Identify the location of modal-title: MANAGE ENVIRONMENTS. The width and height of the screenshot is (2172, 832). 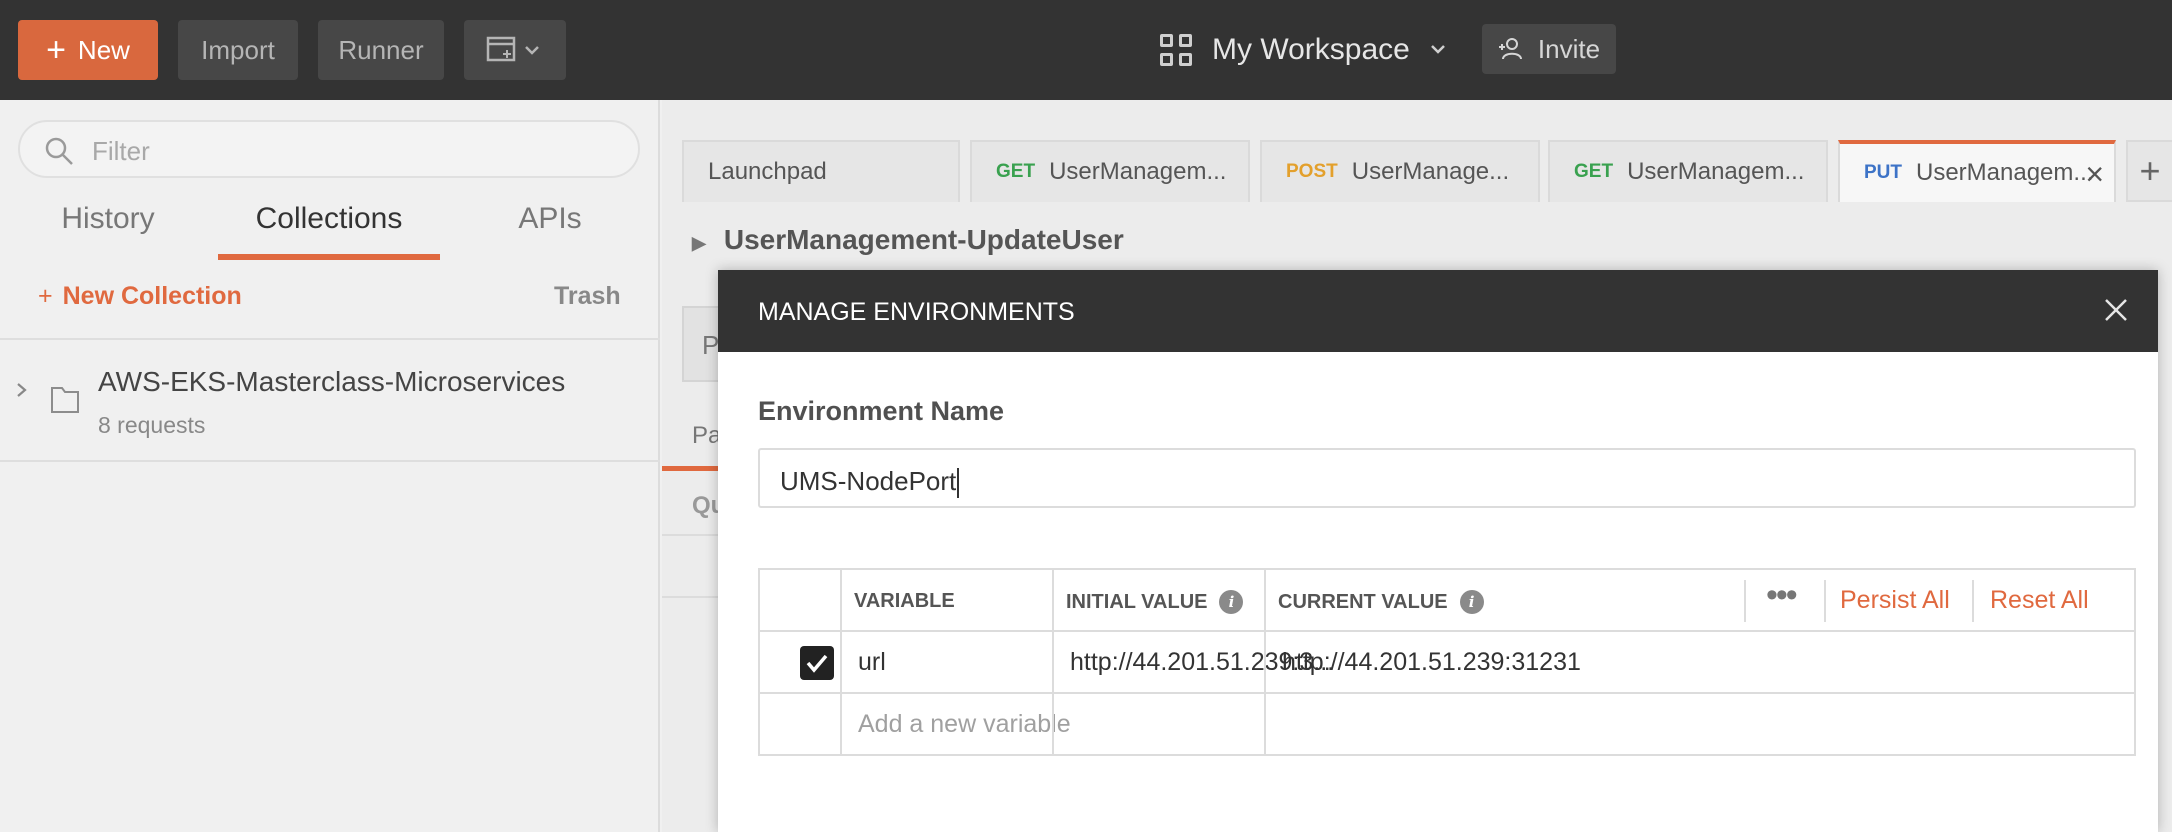
(916, 312).